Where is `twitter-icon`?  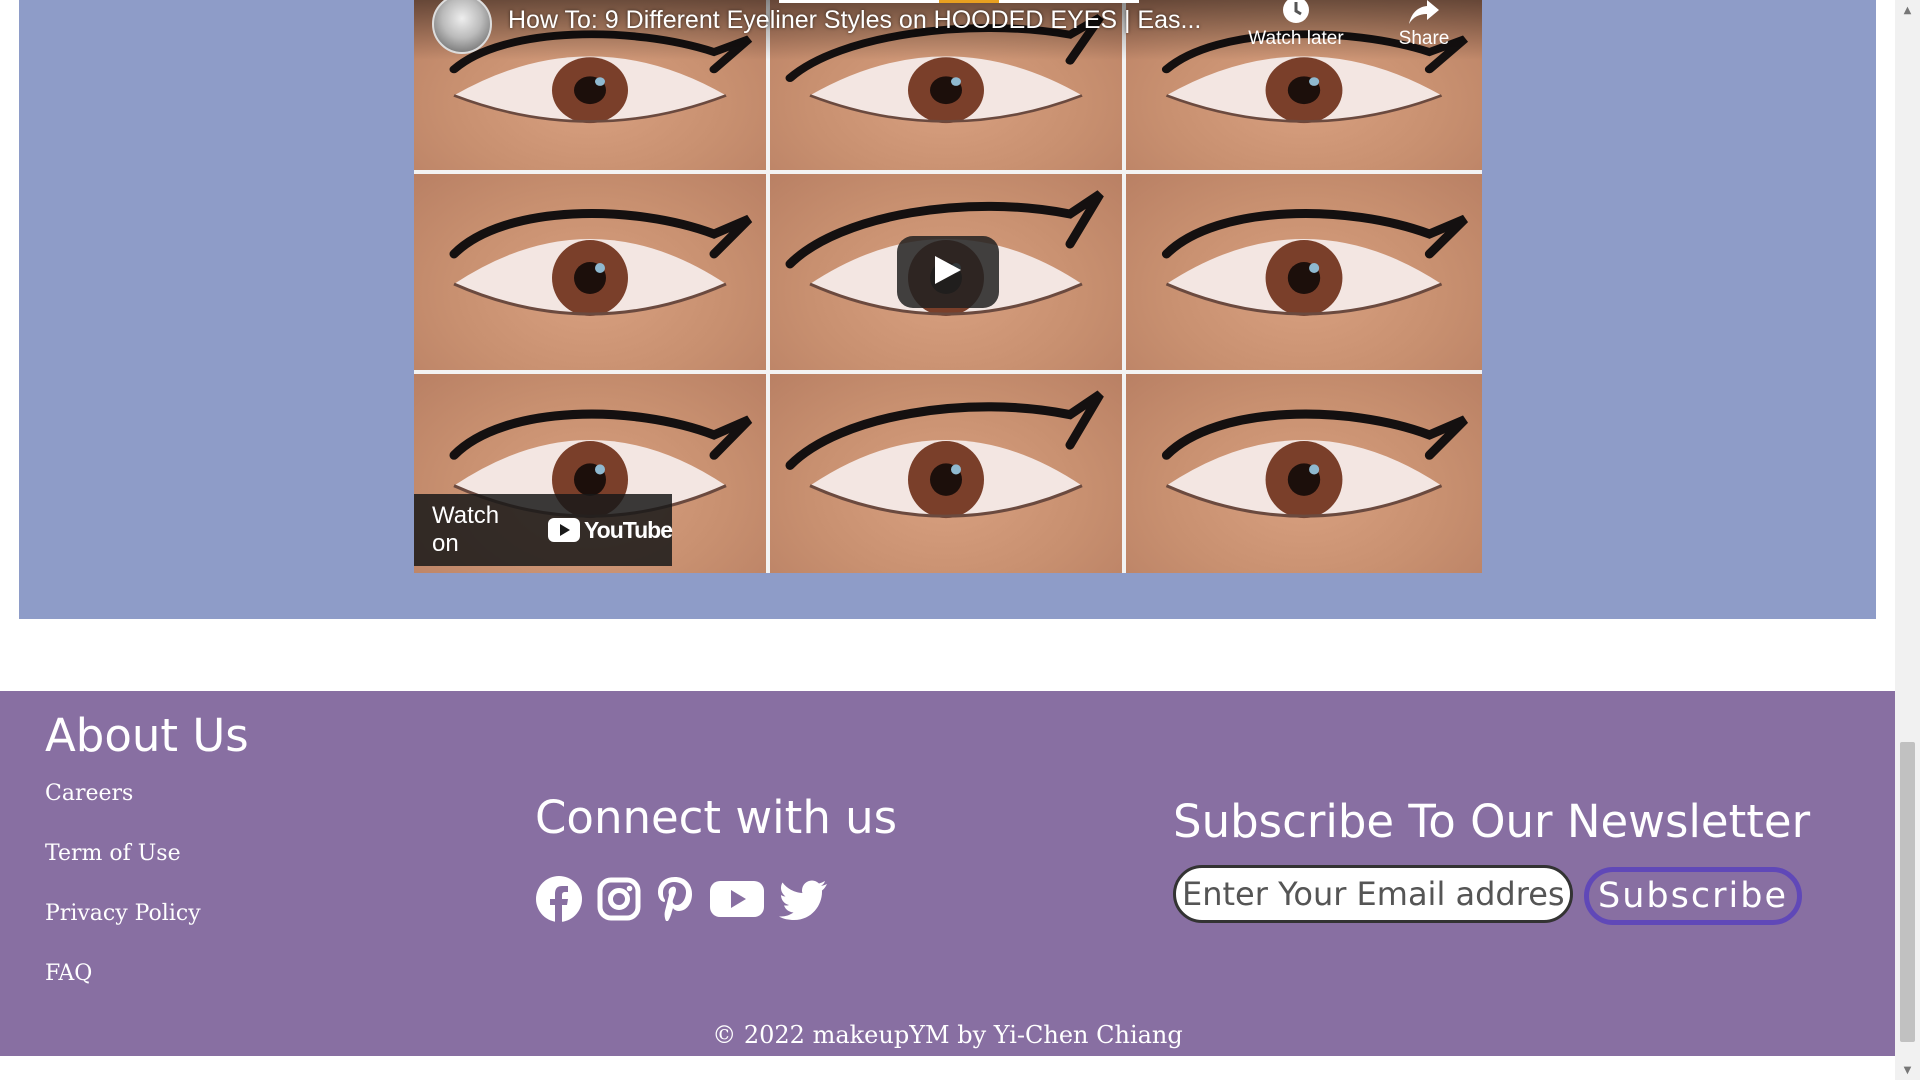
twitter-icon is located at coordinates (804, 899).